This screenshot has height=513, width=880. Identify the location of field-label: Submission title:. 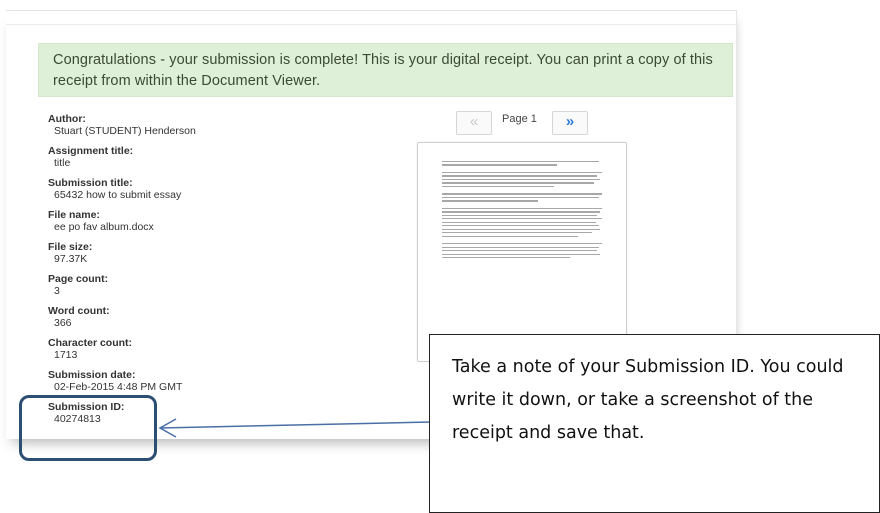
(90, 183).